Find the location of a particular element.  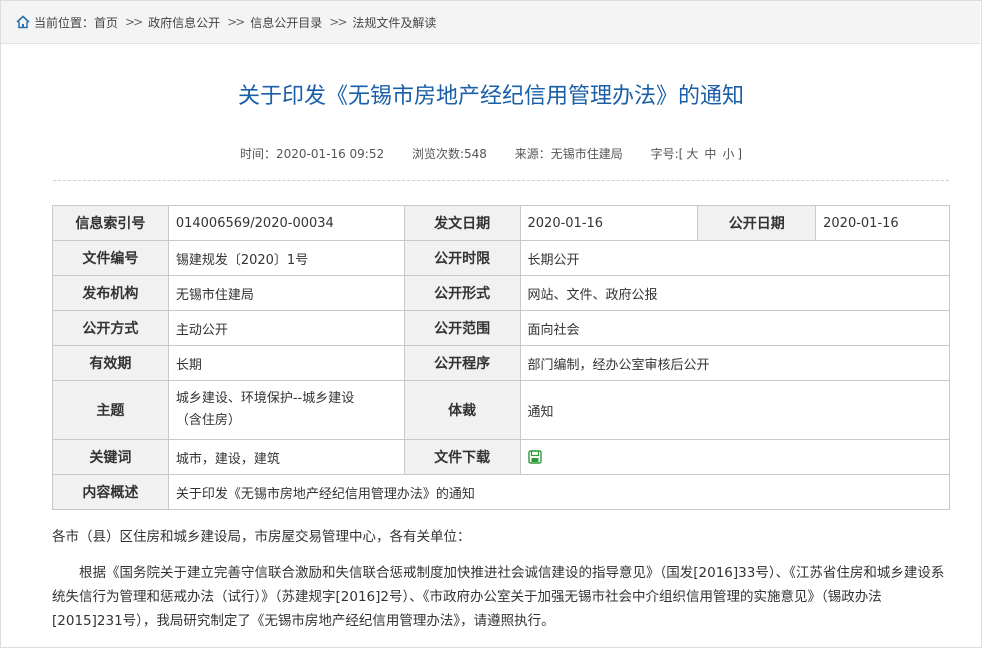

view-count-label: 浏览次数: is located at coordinates (437, 154).